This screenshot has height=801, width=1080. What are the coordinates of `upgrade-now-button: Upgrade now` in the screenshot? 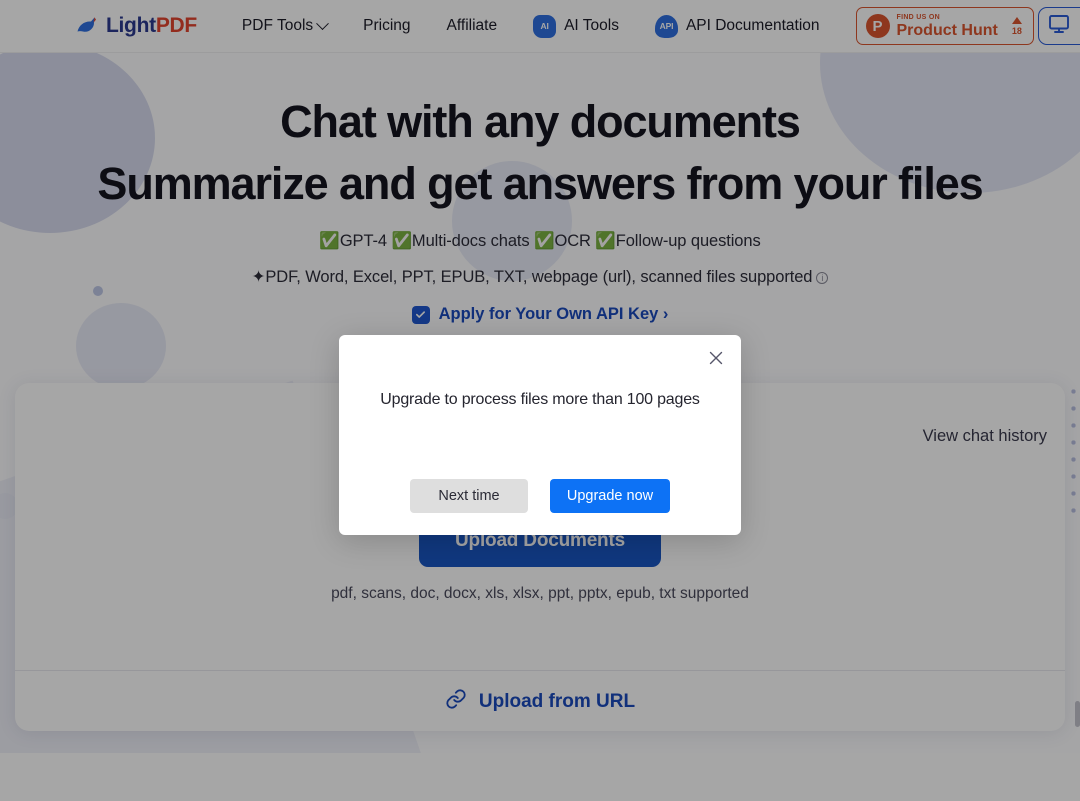 It's located at (610, 496).